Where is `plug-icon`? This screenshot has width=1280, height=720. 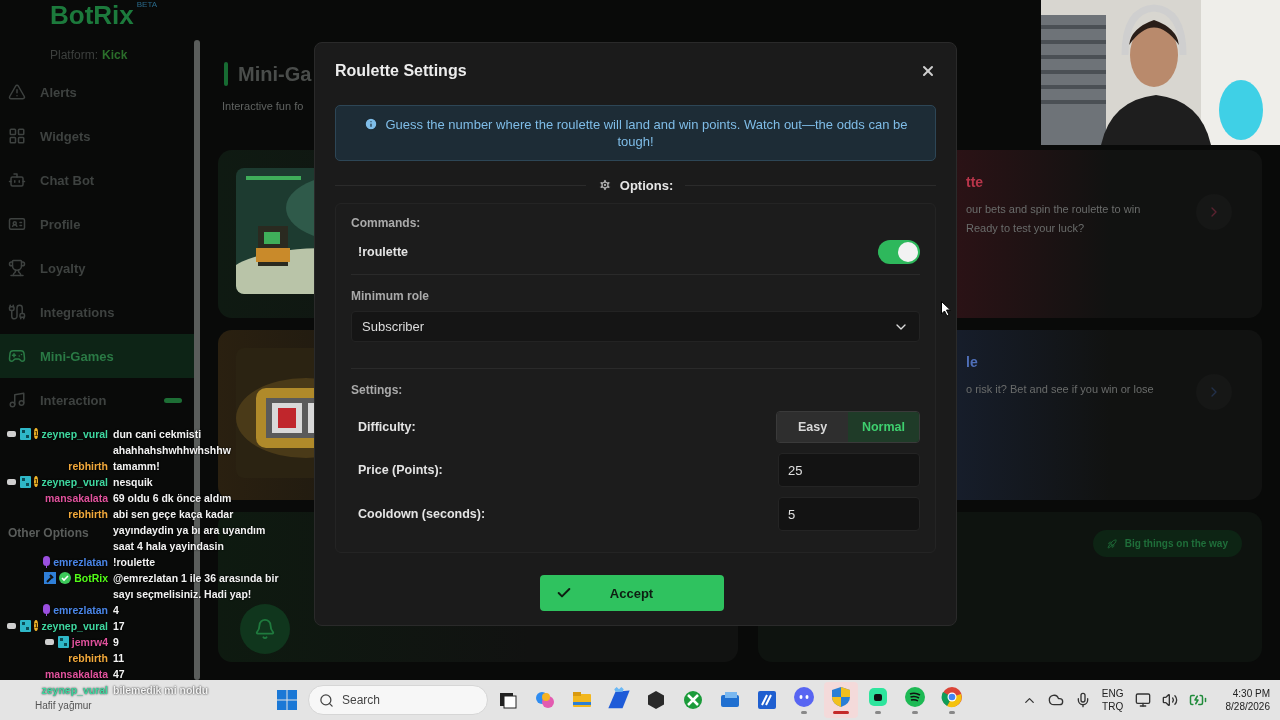
plug-icon is located at coordinates (17, 312).